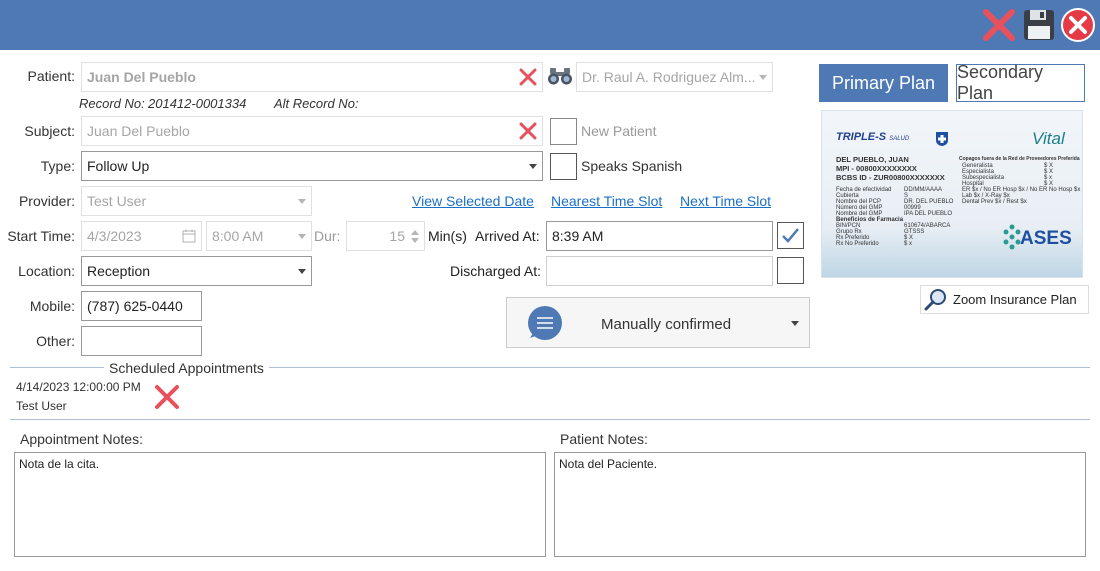 This screenshot has width=1100, height=571. Describe the element at coordinates (1048, 138) in the screenshot. I see `card-vital-logo: Vital` at that location.